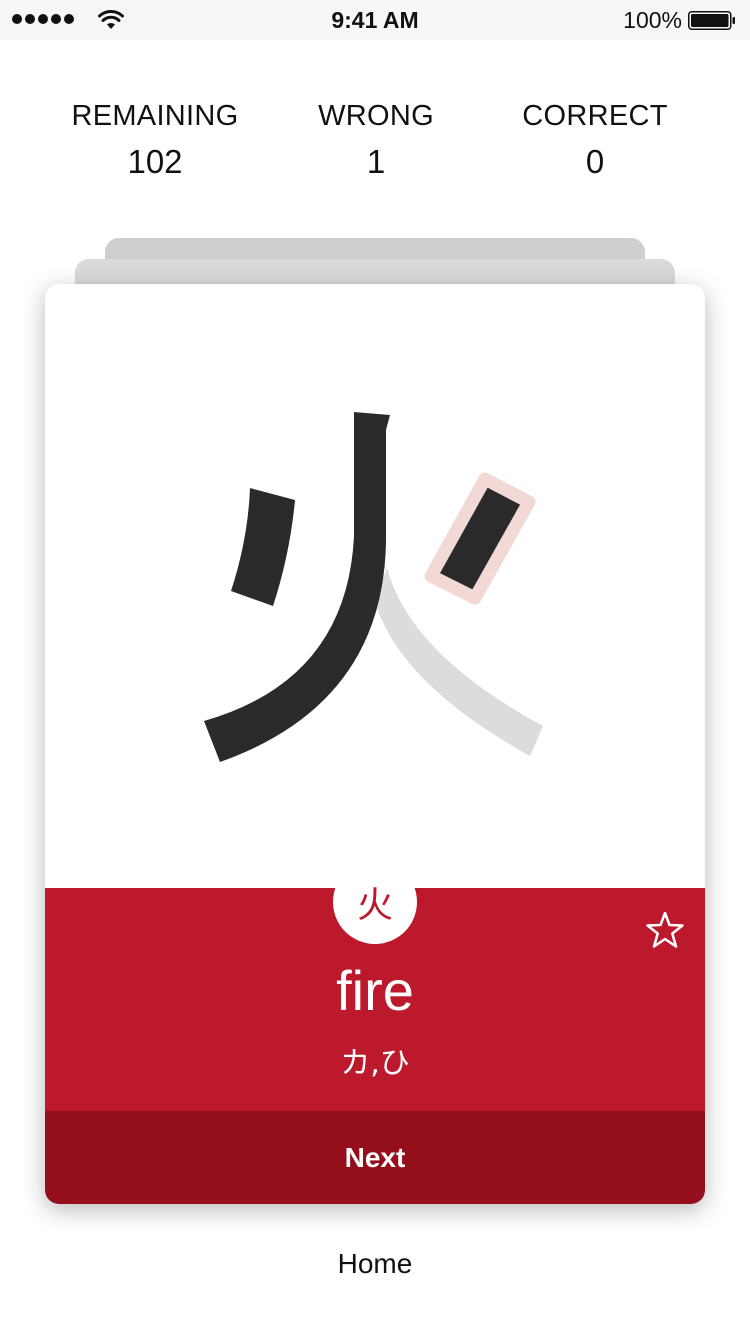 The height and width of the screenshot is (1334, 750). What do you see at coordinates (711, 20) in the screenshot?
I see `battery-icon` at bounding box center [711, 20].